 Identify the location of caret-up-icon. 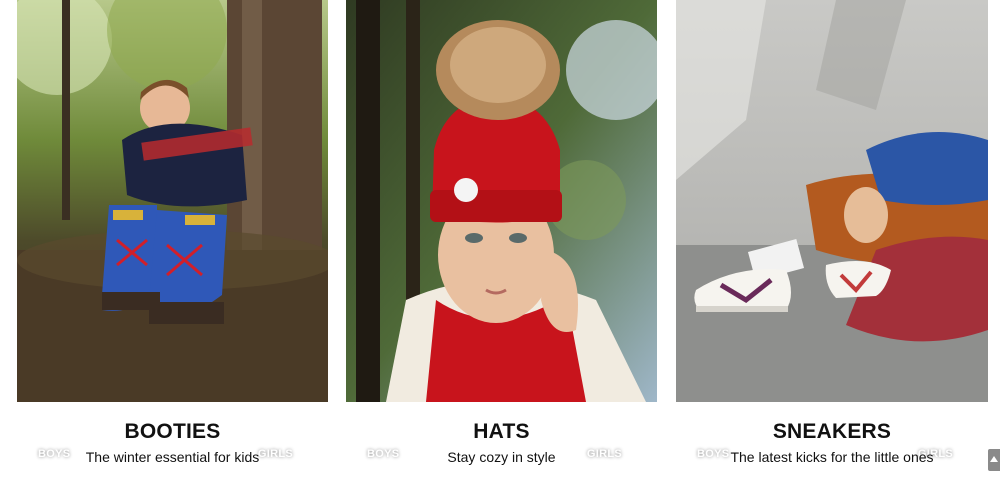
(994, 460).